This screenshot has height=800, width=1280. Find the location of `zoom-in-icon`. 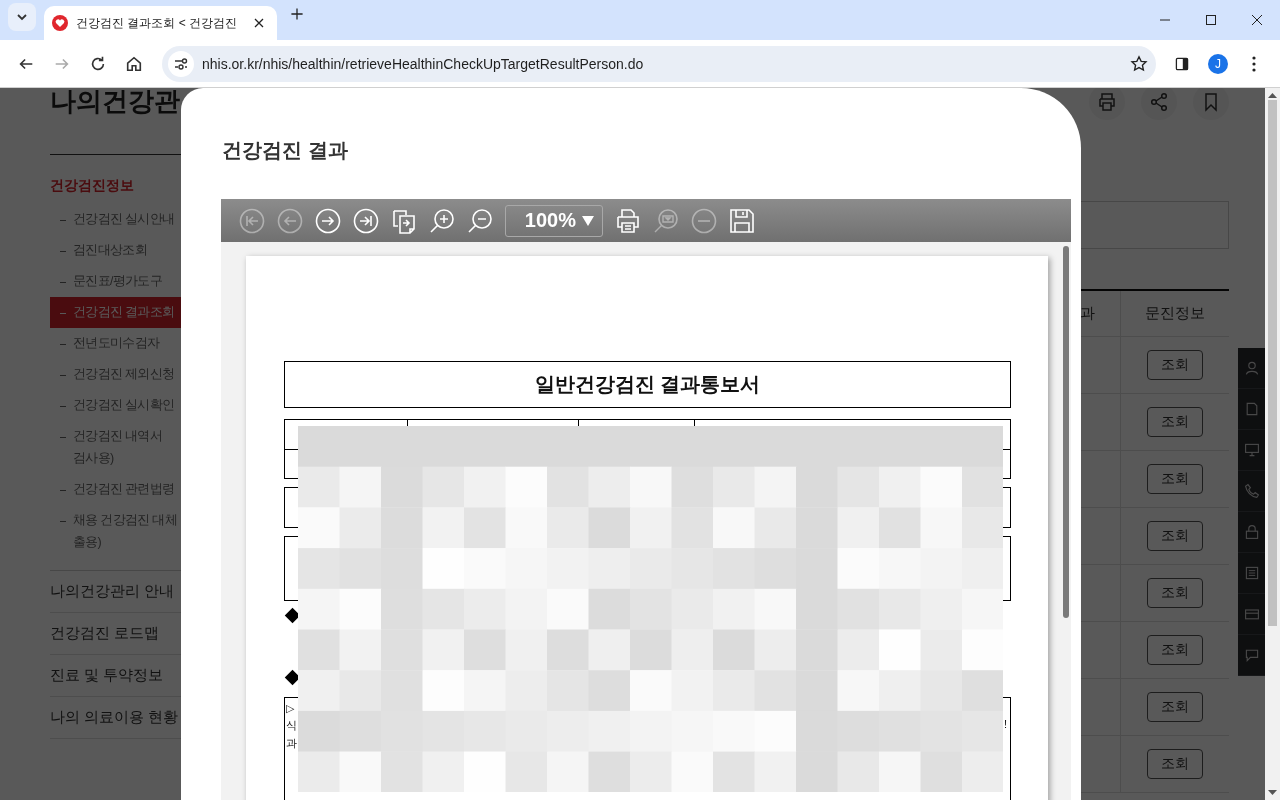

zoom-in-icon is located at coordinates (442, 220).